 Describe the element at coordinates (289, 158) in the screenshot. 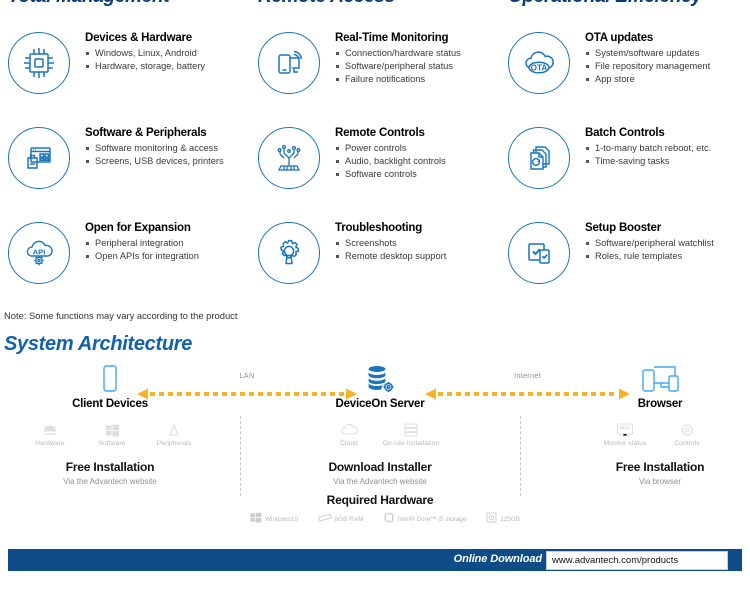

I see `remote-controls-icon` at that location.